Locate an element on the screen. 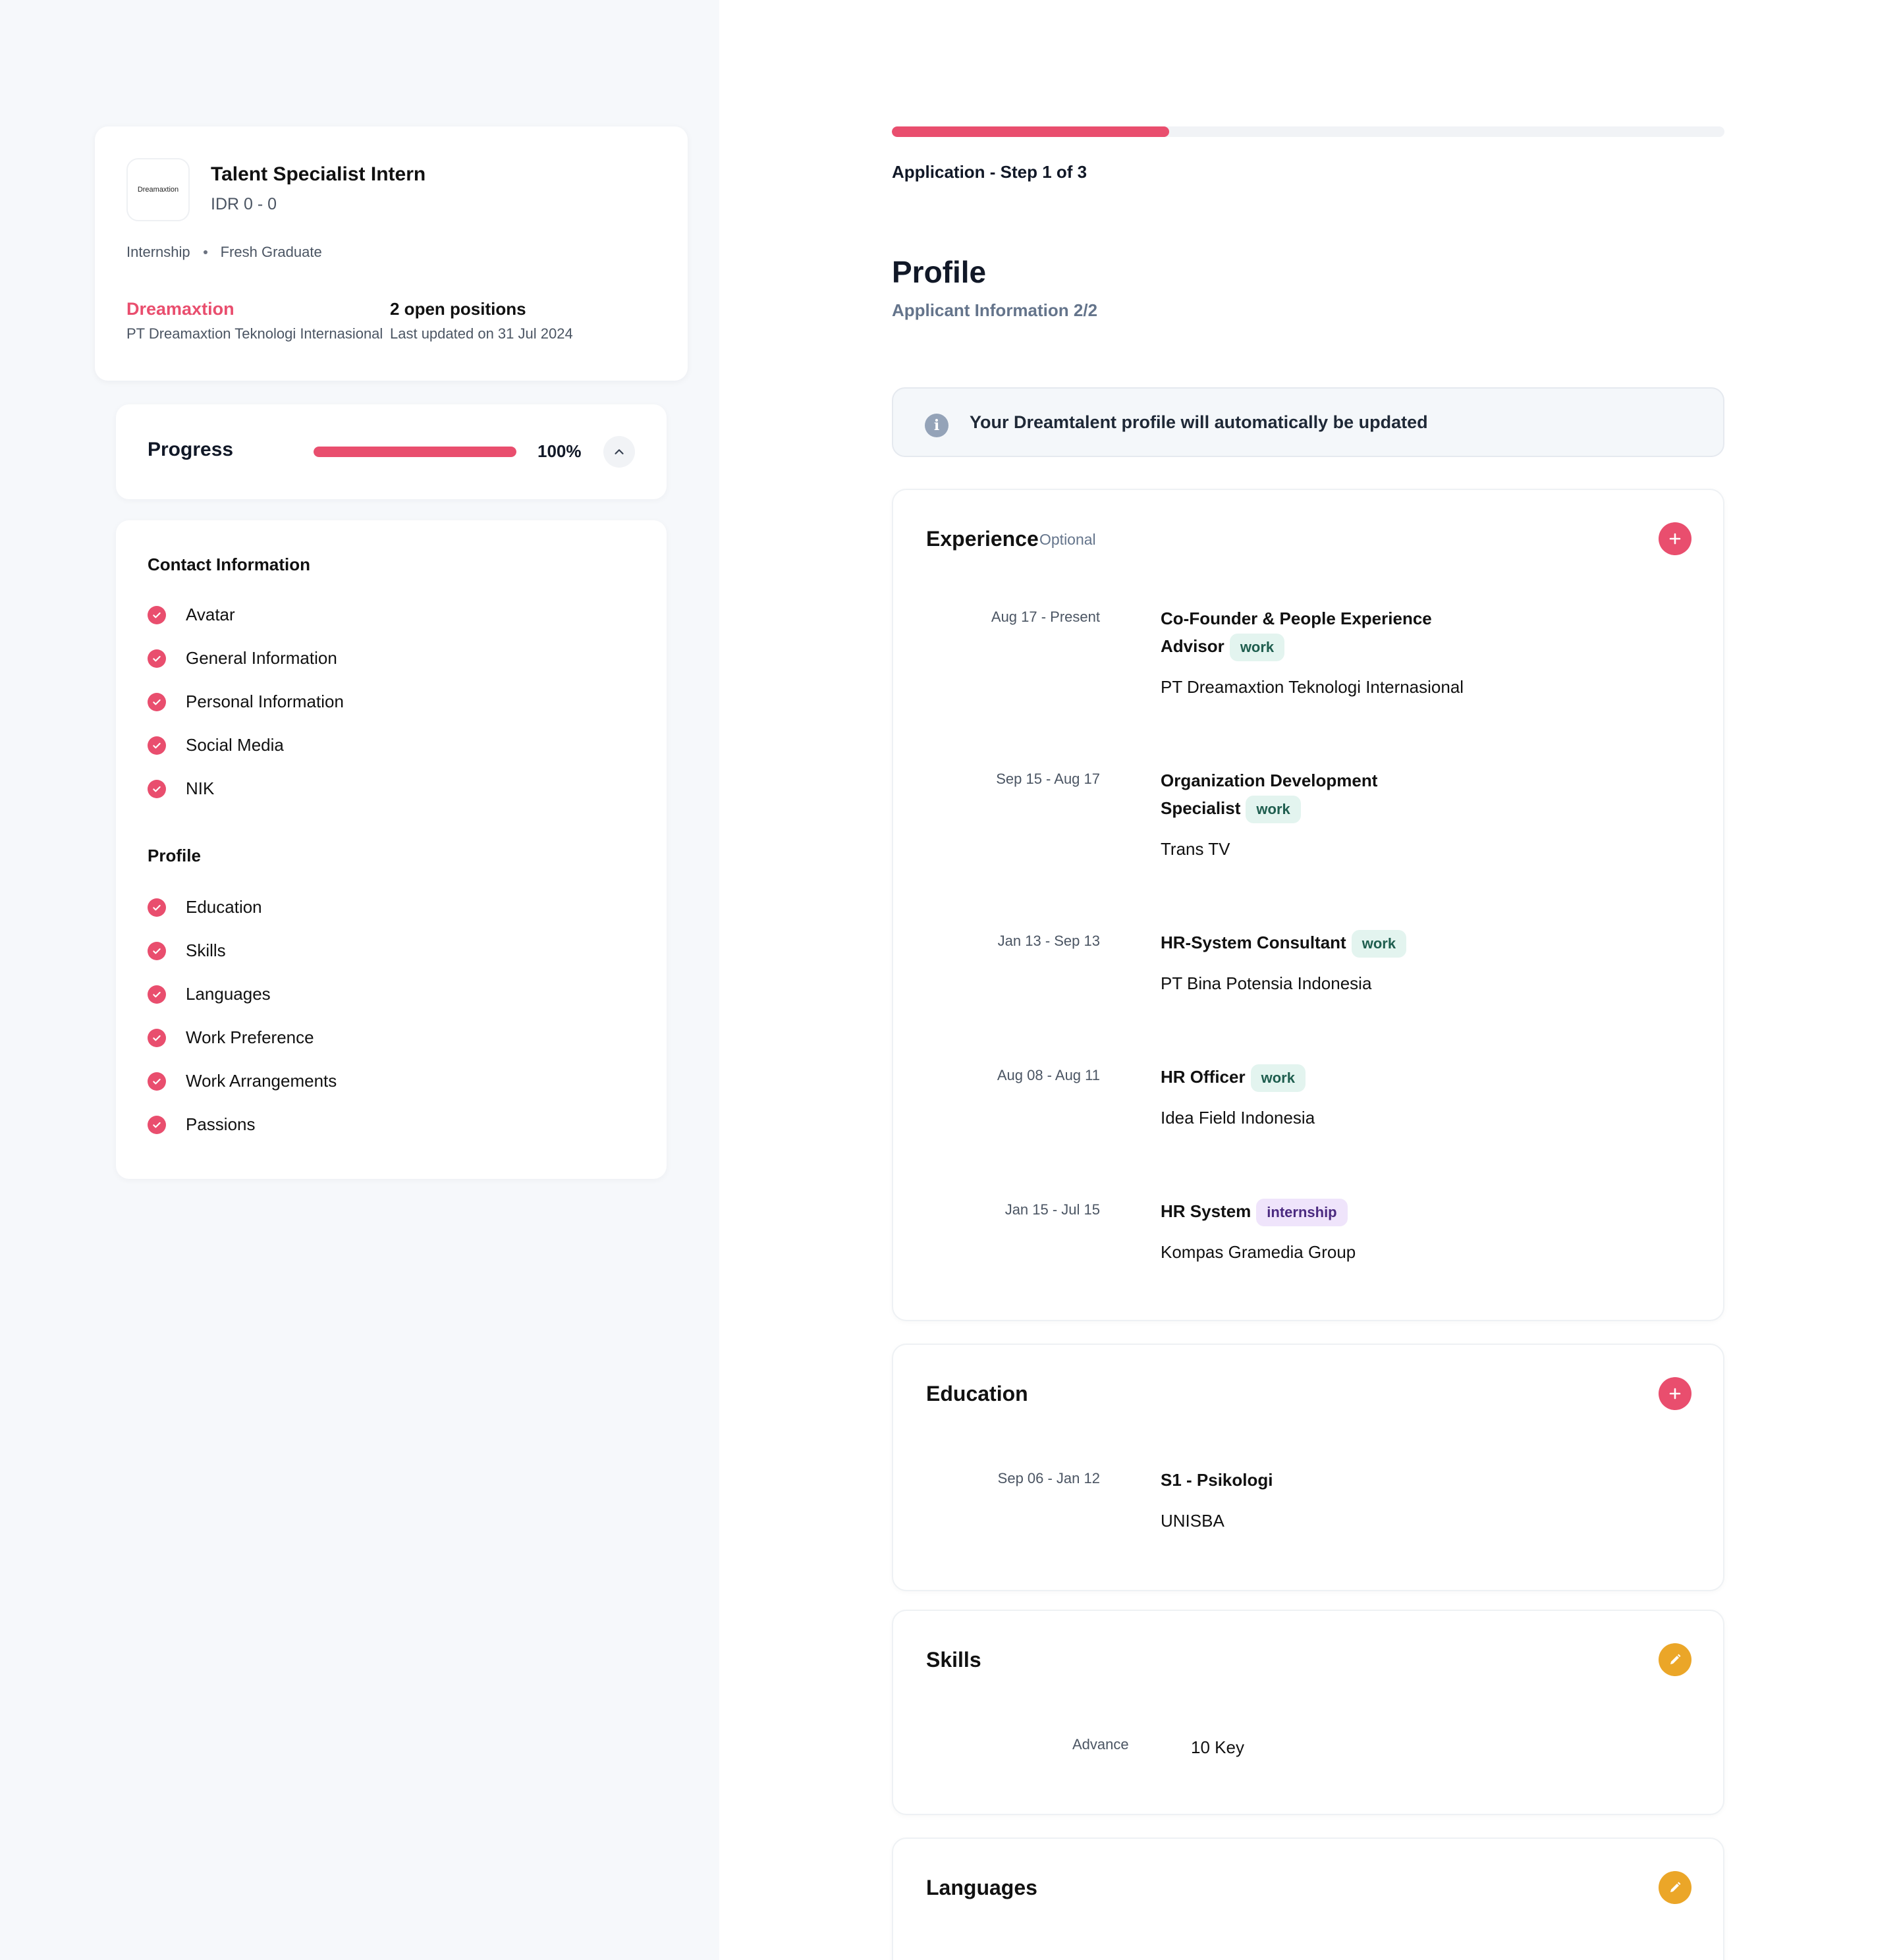  checklist-item-label: General Information is located at coordinates (261, 658).